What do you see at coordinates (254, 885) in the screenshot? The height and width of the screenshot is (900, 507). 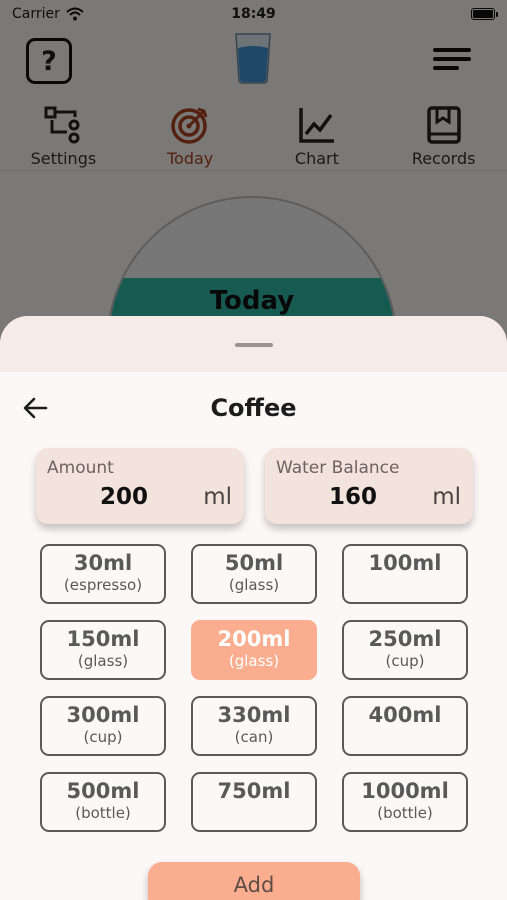 I see `add-button-label: Add` at bounding box center [254, 885].